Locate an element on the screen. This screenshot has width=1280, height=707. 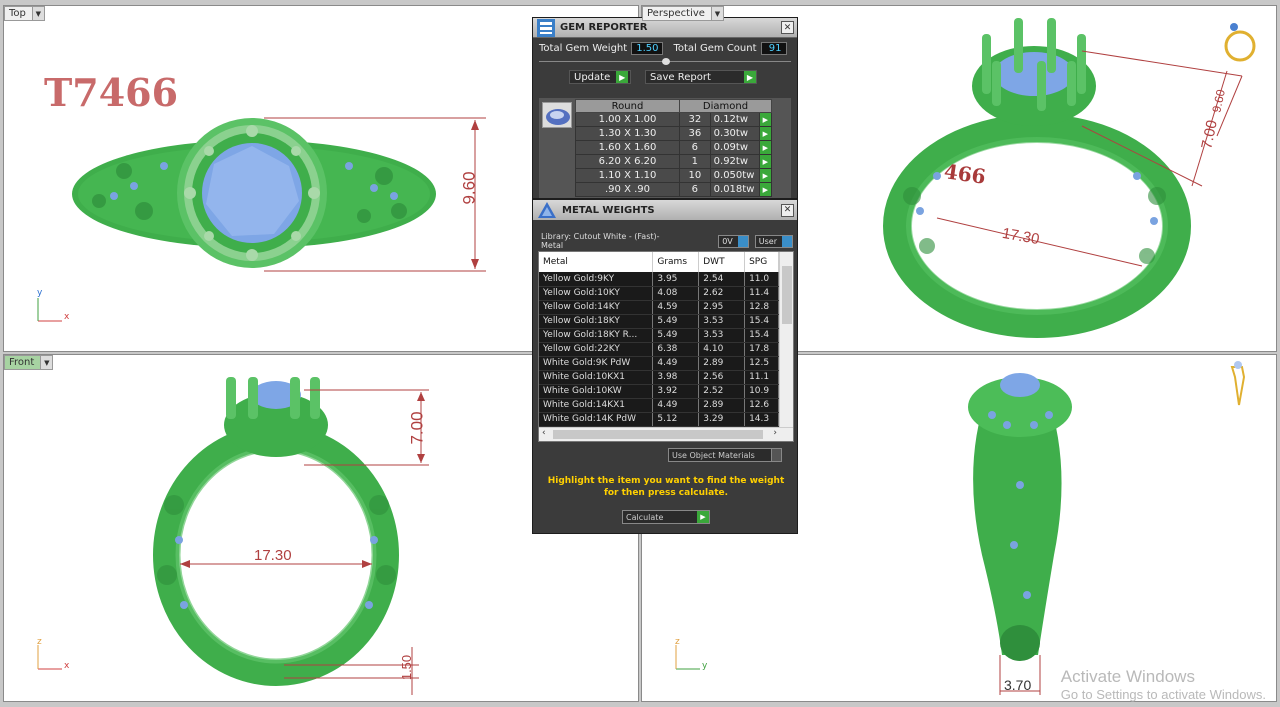
total-count-label: Total Gem Count is located at coordinates (715, 48).